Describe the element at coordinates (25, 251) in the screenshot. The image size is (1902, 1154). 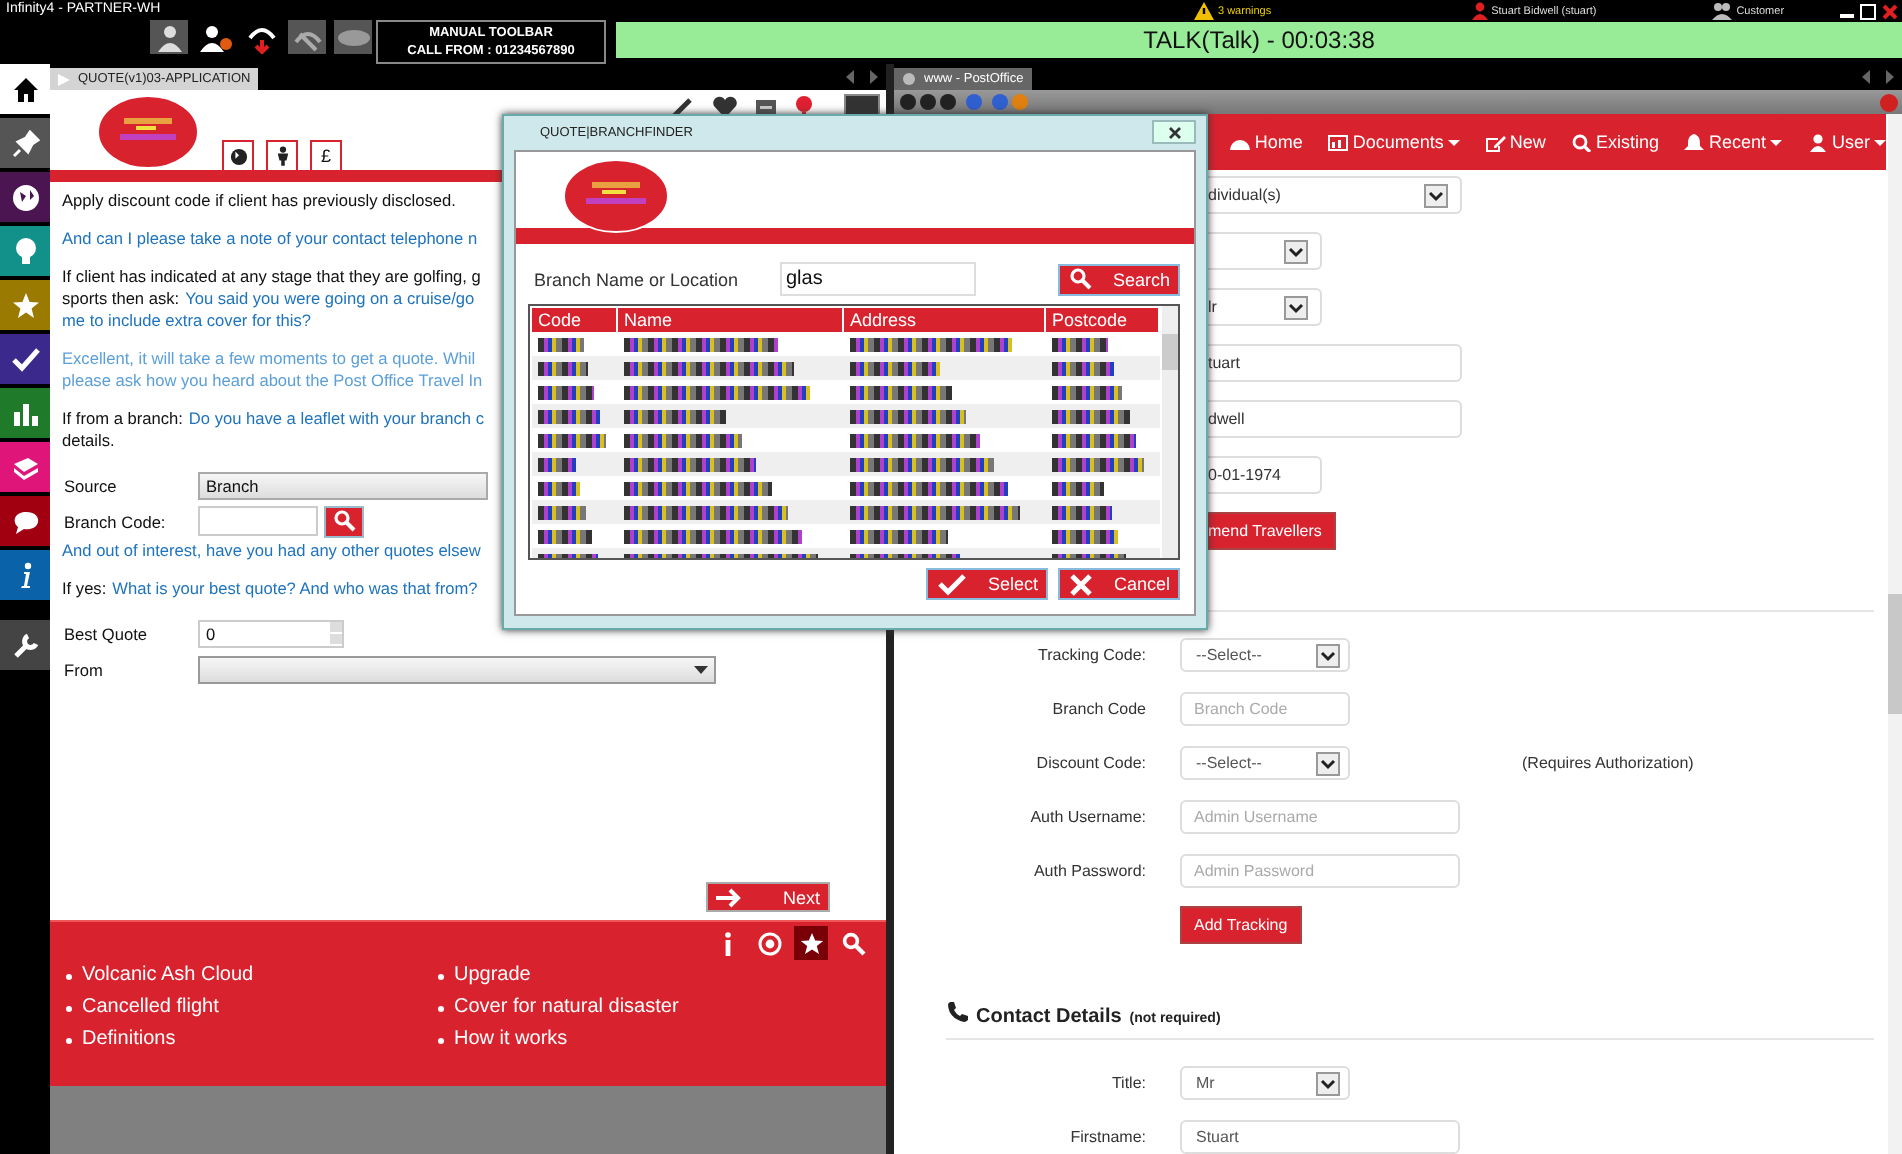
I see `bulb-icon` at that location.